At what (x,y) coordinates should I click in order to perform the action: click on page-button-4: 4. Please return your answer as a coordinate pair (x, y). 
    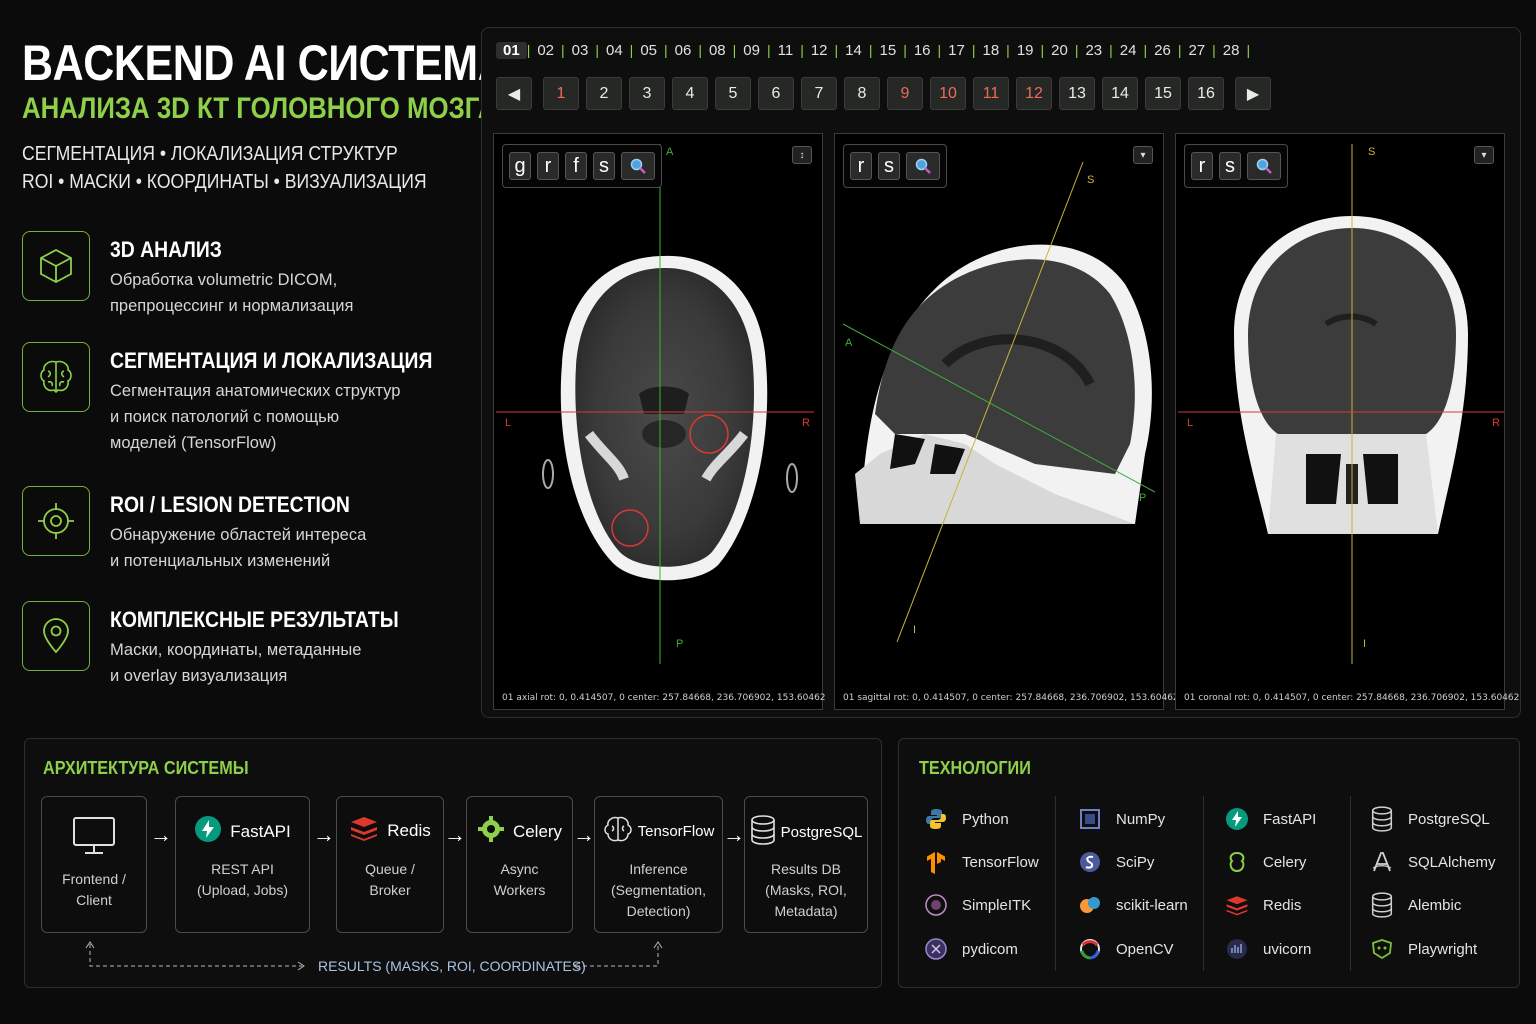
    Looking at the image, I should click on (690, 93).